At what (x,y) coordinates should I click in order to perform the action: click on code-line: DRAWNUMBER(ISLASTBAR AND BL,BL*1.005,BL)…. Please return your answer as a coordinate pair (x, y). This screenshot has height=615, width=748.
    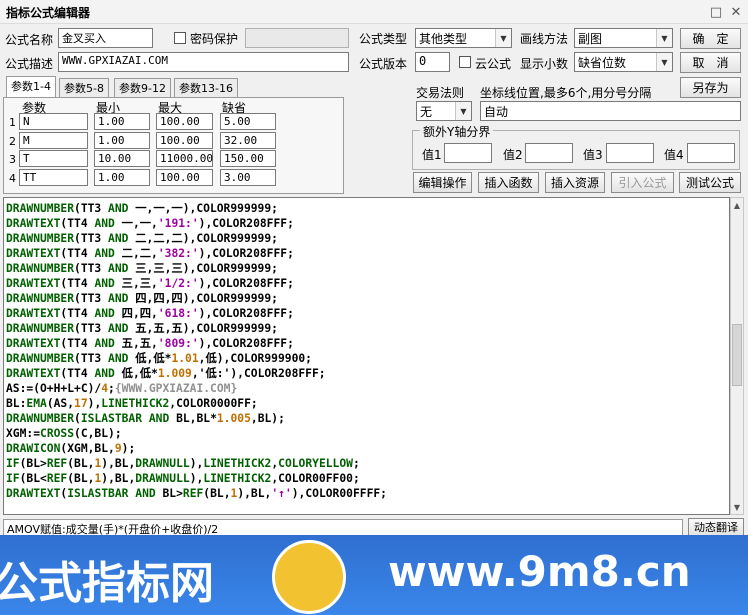
    Looking at the image, I should click on (367, 418).